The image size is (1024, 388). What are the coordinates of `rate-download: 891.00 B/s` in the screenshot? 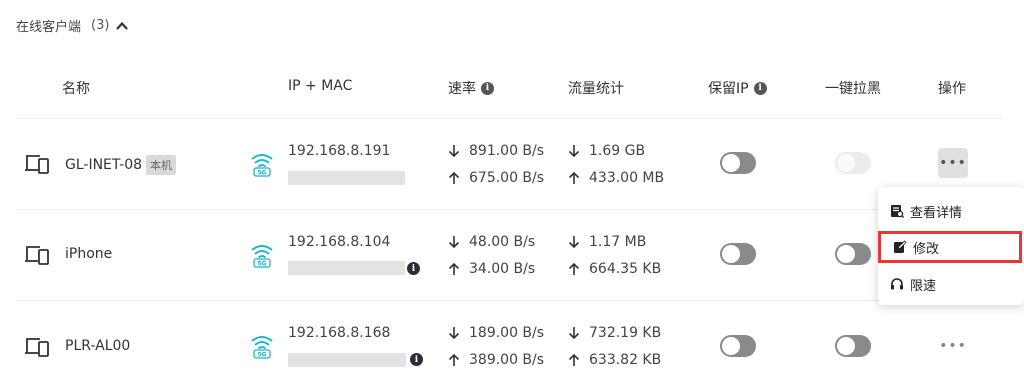 It's located at (496, 151).